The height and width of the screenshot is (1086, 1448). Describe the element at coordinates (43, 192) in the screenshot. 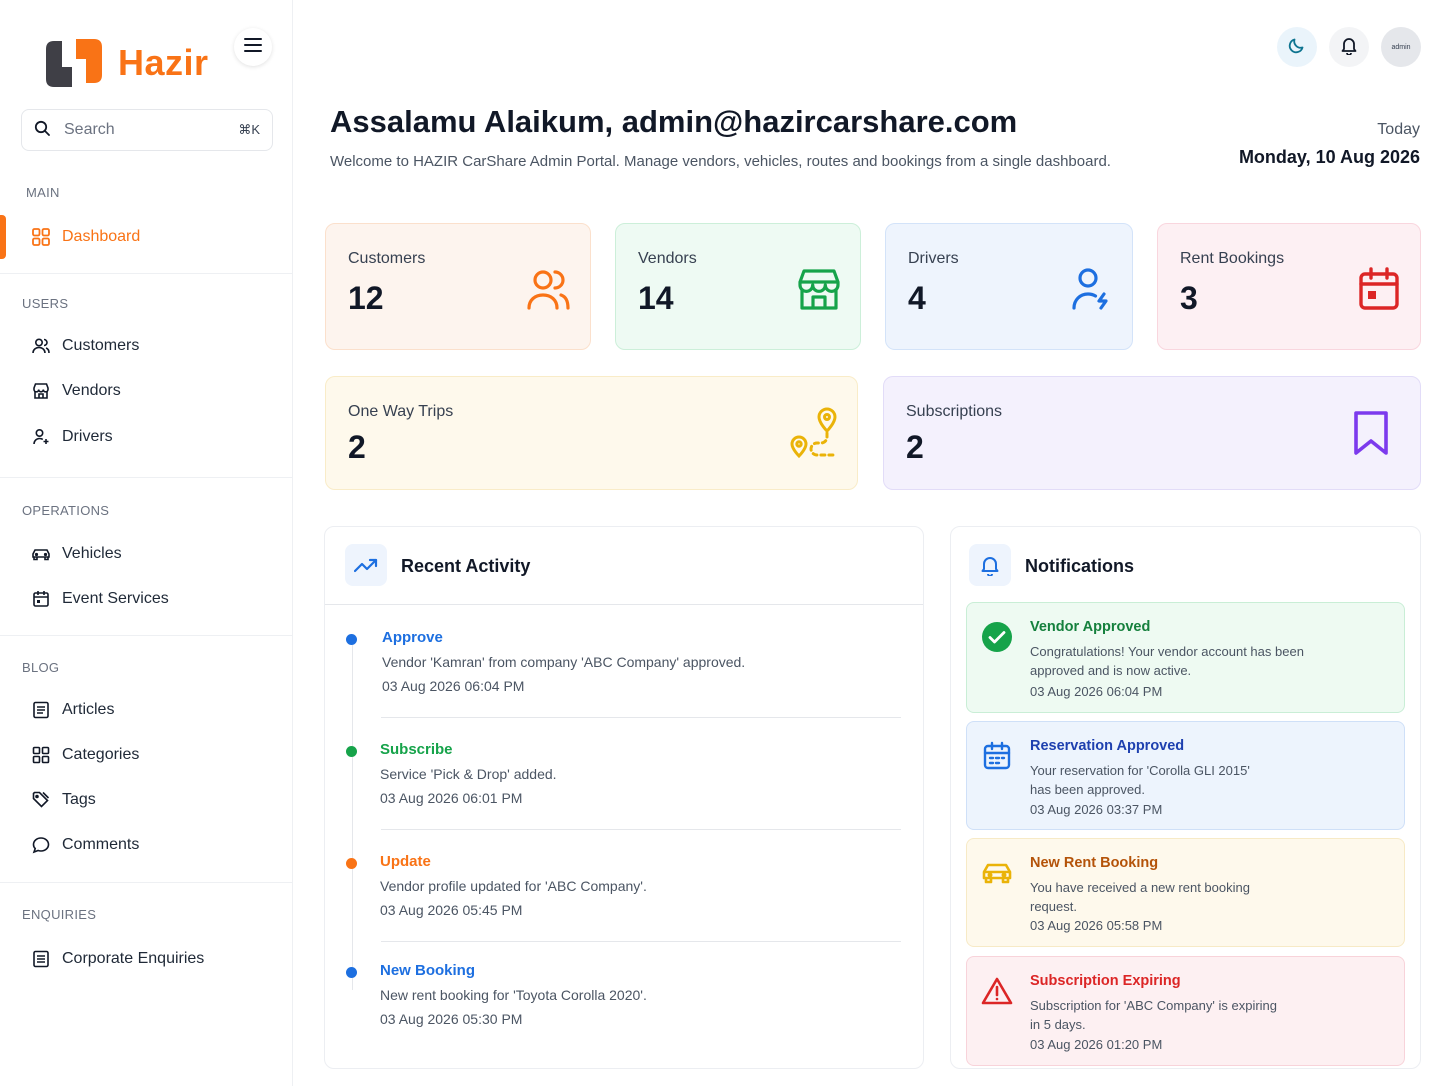

I see `section-main: MAIN` at that location.